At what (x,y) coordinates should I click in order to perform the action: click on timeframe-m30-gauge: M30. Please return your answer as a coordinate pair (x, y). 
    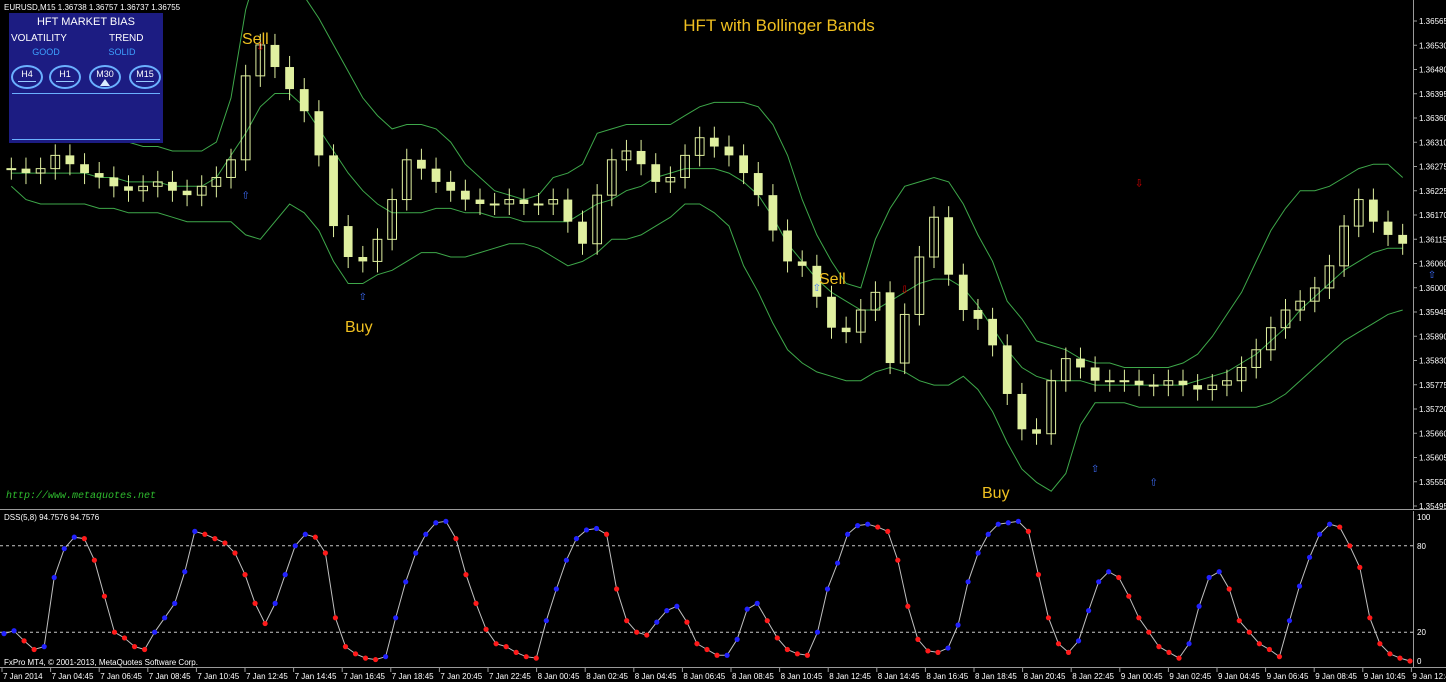
    Looking at the image, I should click on (105, 77).